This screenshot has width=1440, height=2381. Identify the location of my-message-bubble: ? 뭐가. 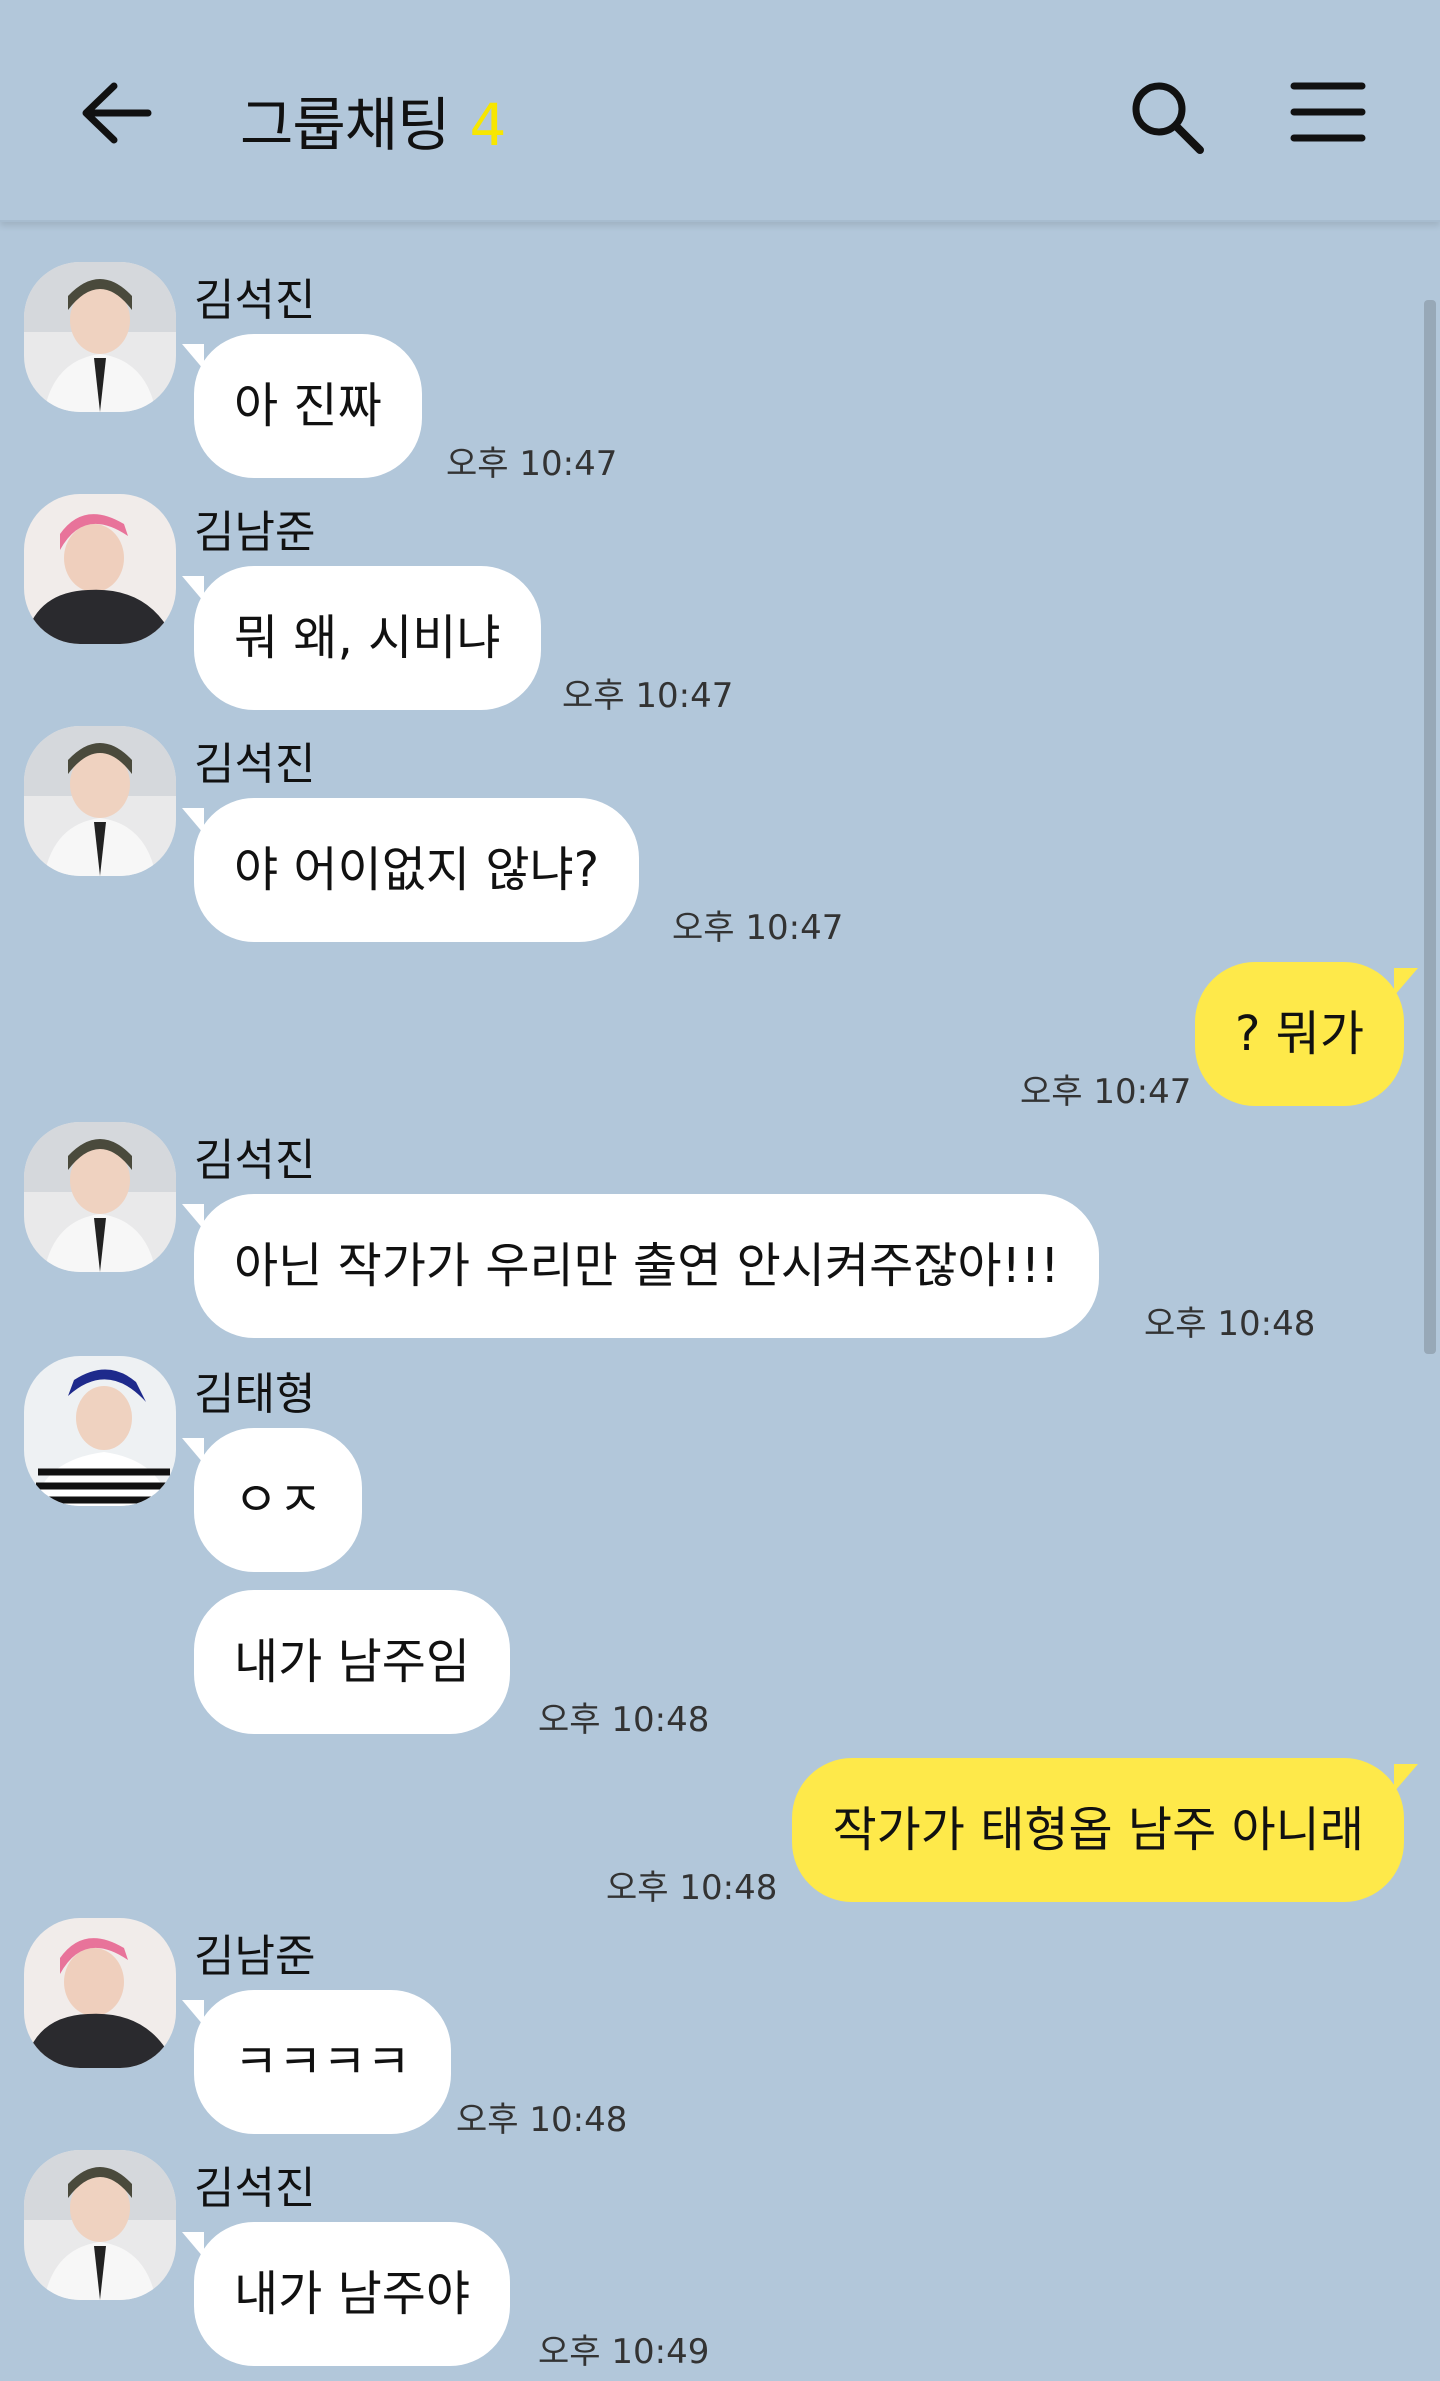
(1306, 1034).